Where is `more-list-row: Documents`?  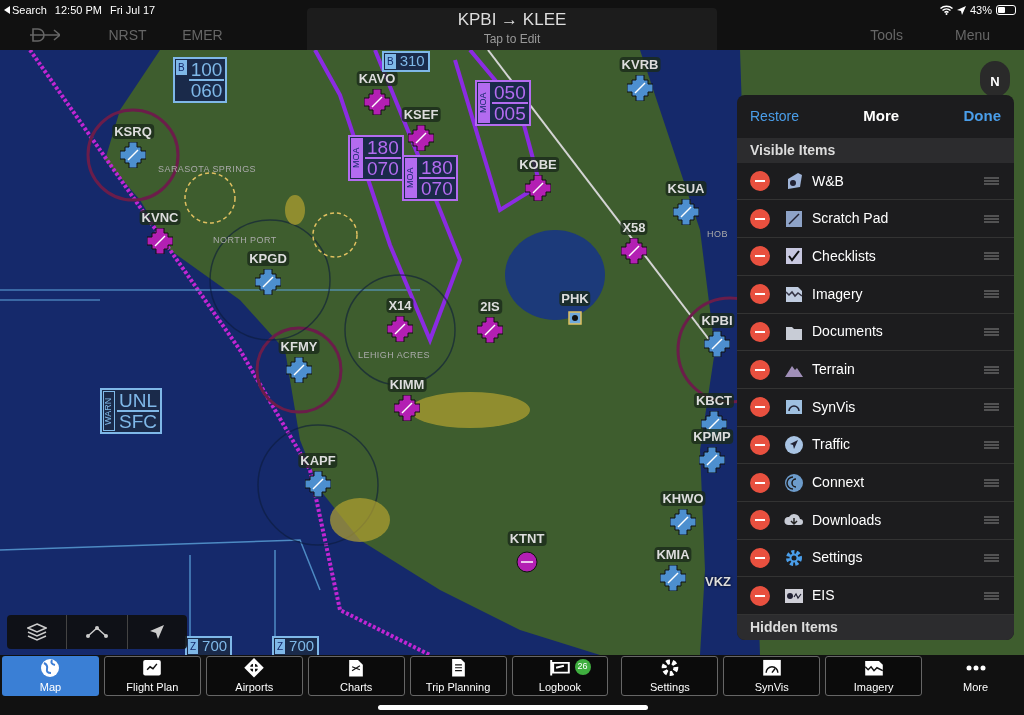
more-list-row: Documents is located at coordinates (875, 332).